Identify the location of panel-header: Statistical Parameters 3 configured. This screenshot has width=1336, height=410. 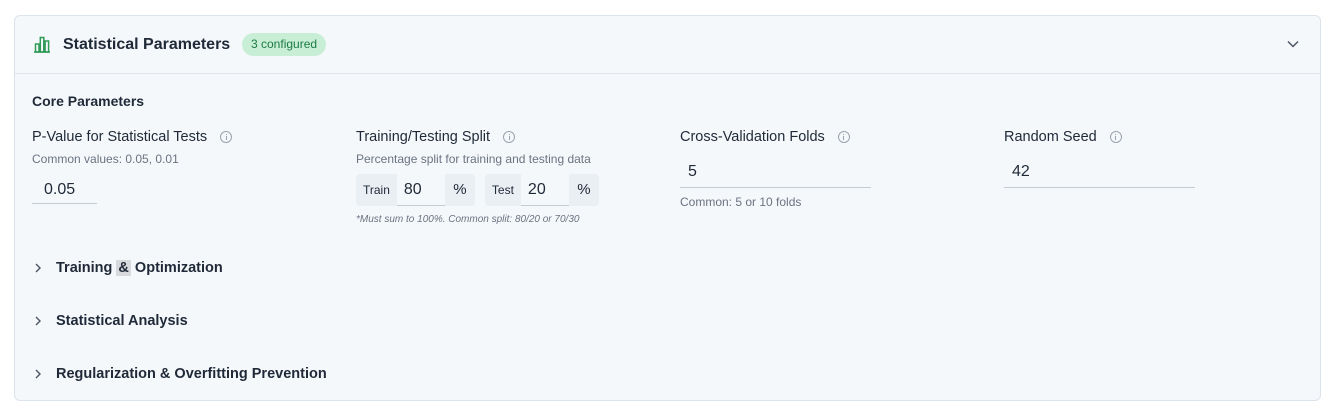
(667, 45).